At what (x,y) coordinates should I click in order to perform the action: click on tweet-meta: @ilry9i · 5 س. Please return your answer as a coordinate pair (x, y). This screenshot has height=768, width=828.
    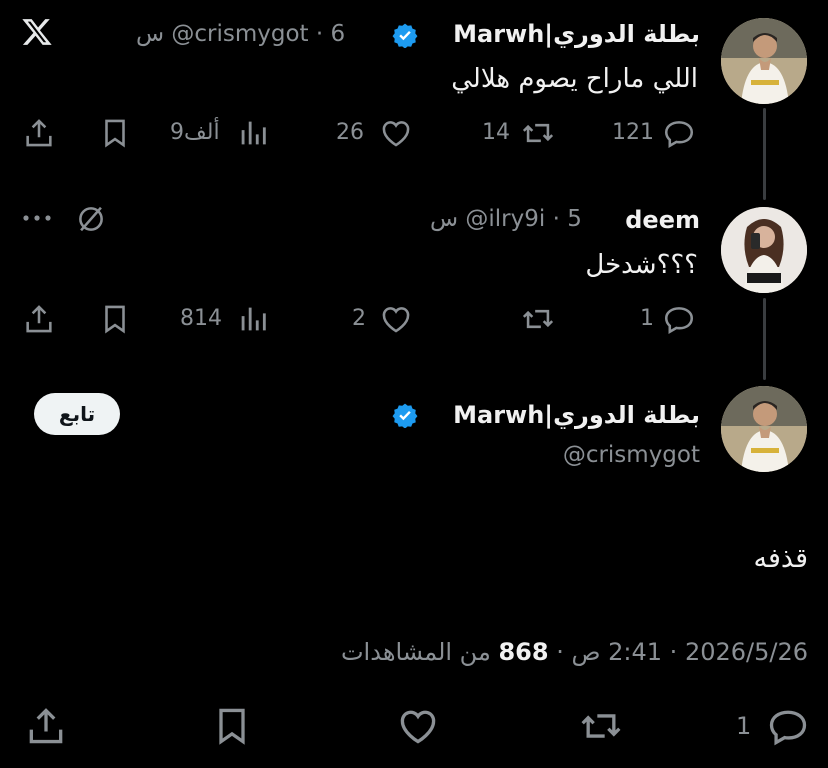
    Looking at the image, I should click on (506, 219).